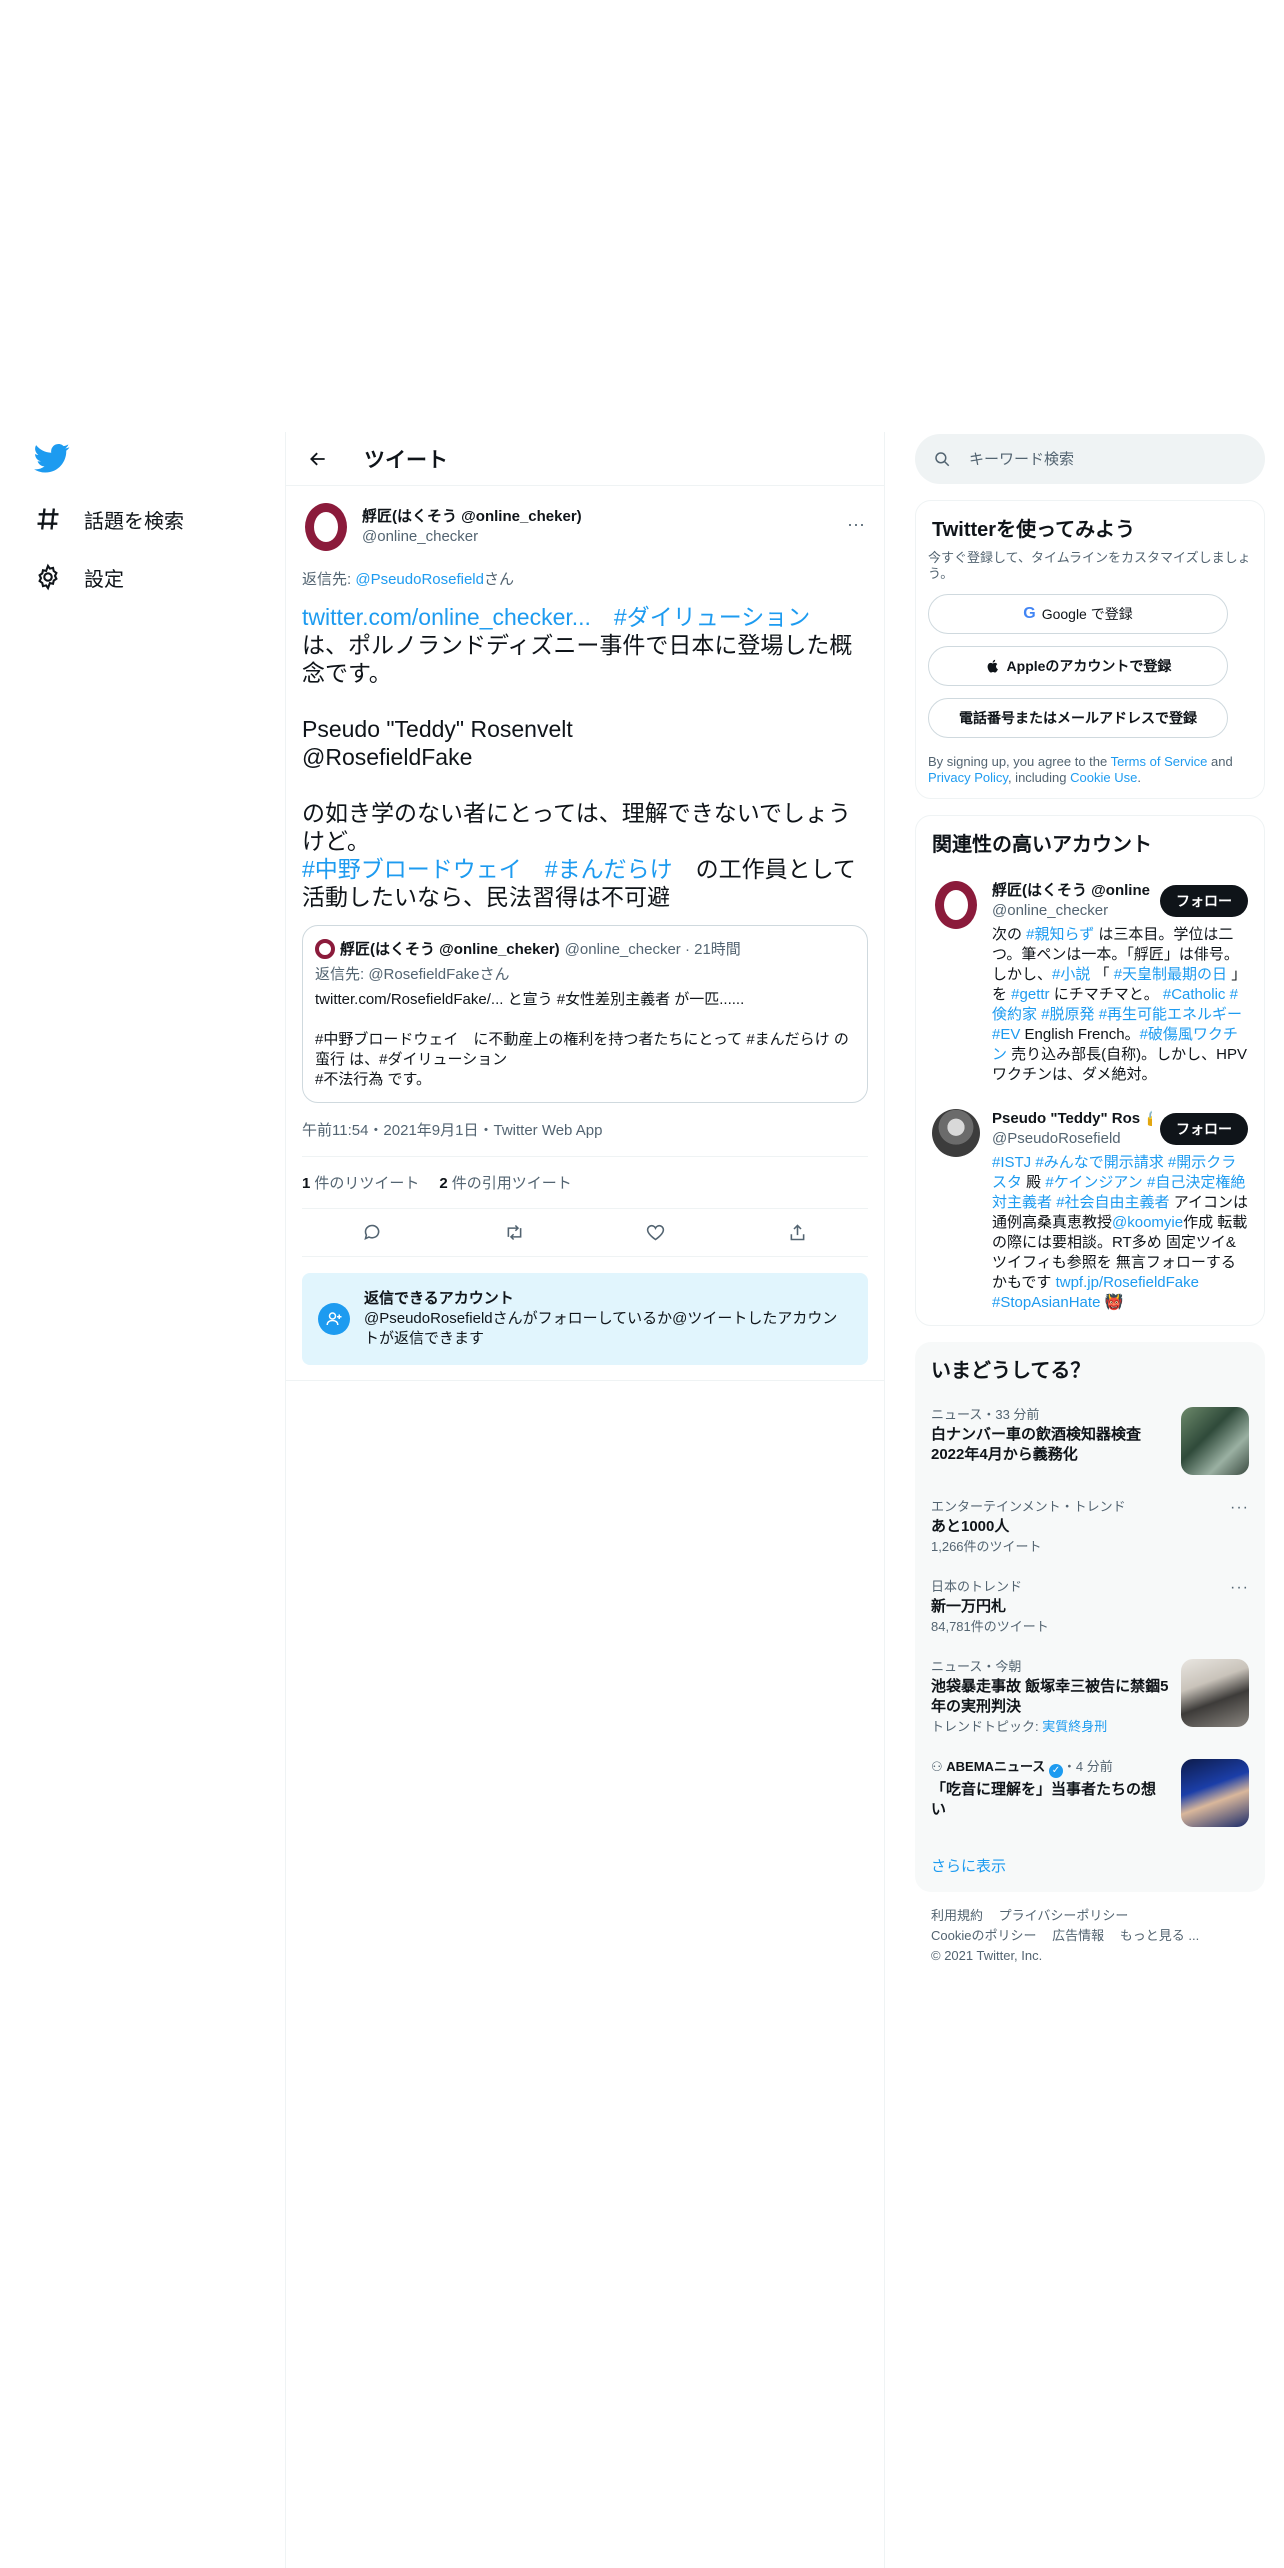 The width and height of the screenshot is (1284, 2568). I want to click on cookie-use-link: Cookie Use, so click(1103, 777).